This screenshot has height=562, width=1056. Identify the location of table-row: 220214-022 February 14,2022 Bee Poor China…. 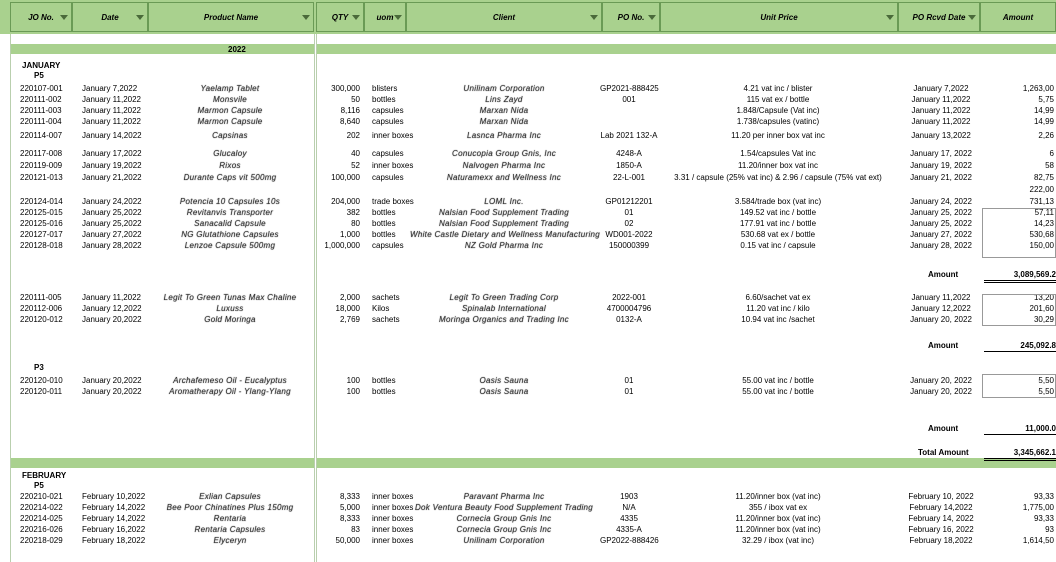
(528, 508).